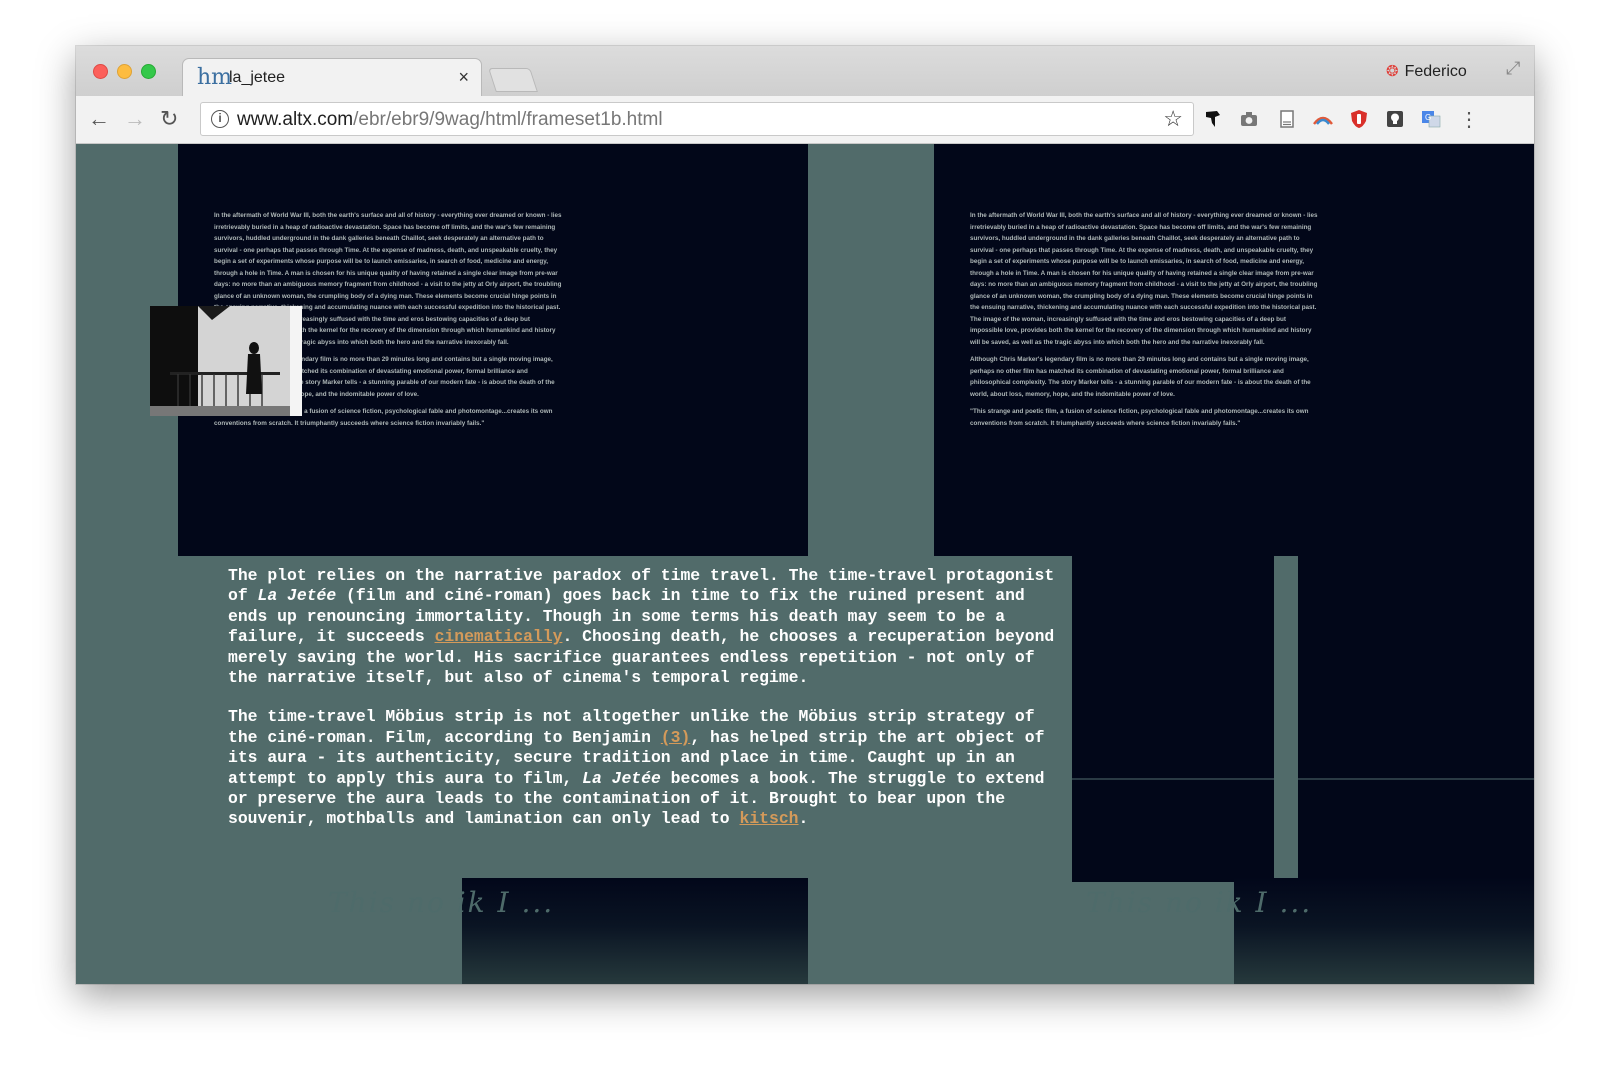 The width and height of the screenshot is (1600, 1084). Describe the element at coordinates (676, 737) in the screenshot. I see `footnote-3-link: (3)` at that location.